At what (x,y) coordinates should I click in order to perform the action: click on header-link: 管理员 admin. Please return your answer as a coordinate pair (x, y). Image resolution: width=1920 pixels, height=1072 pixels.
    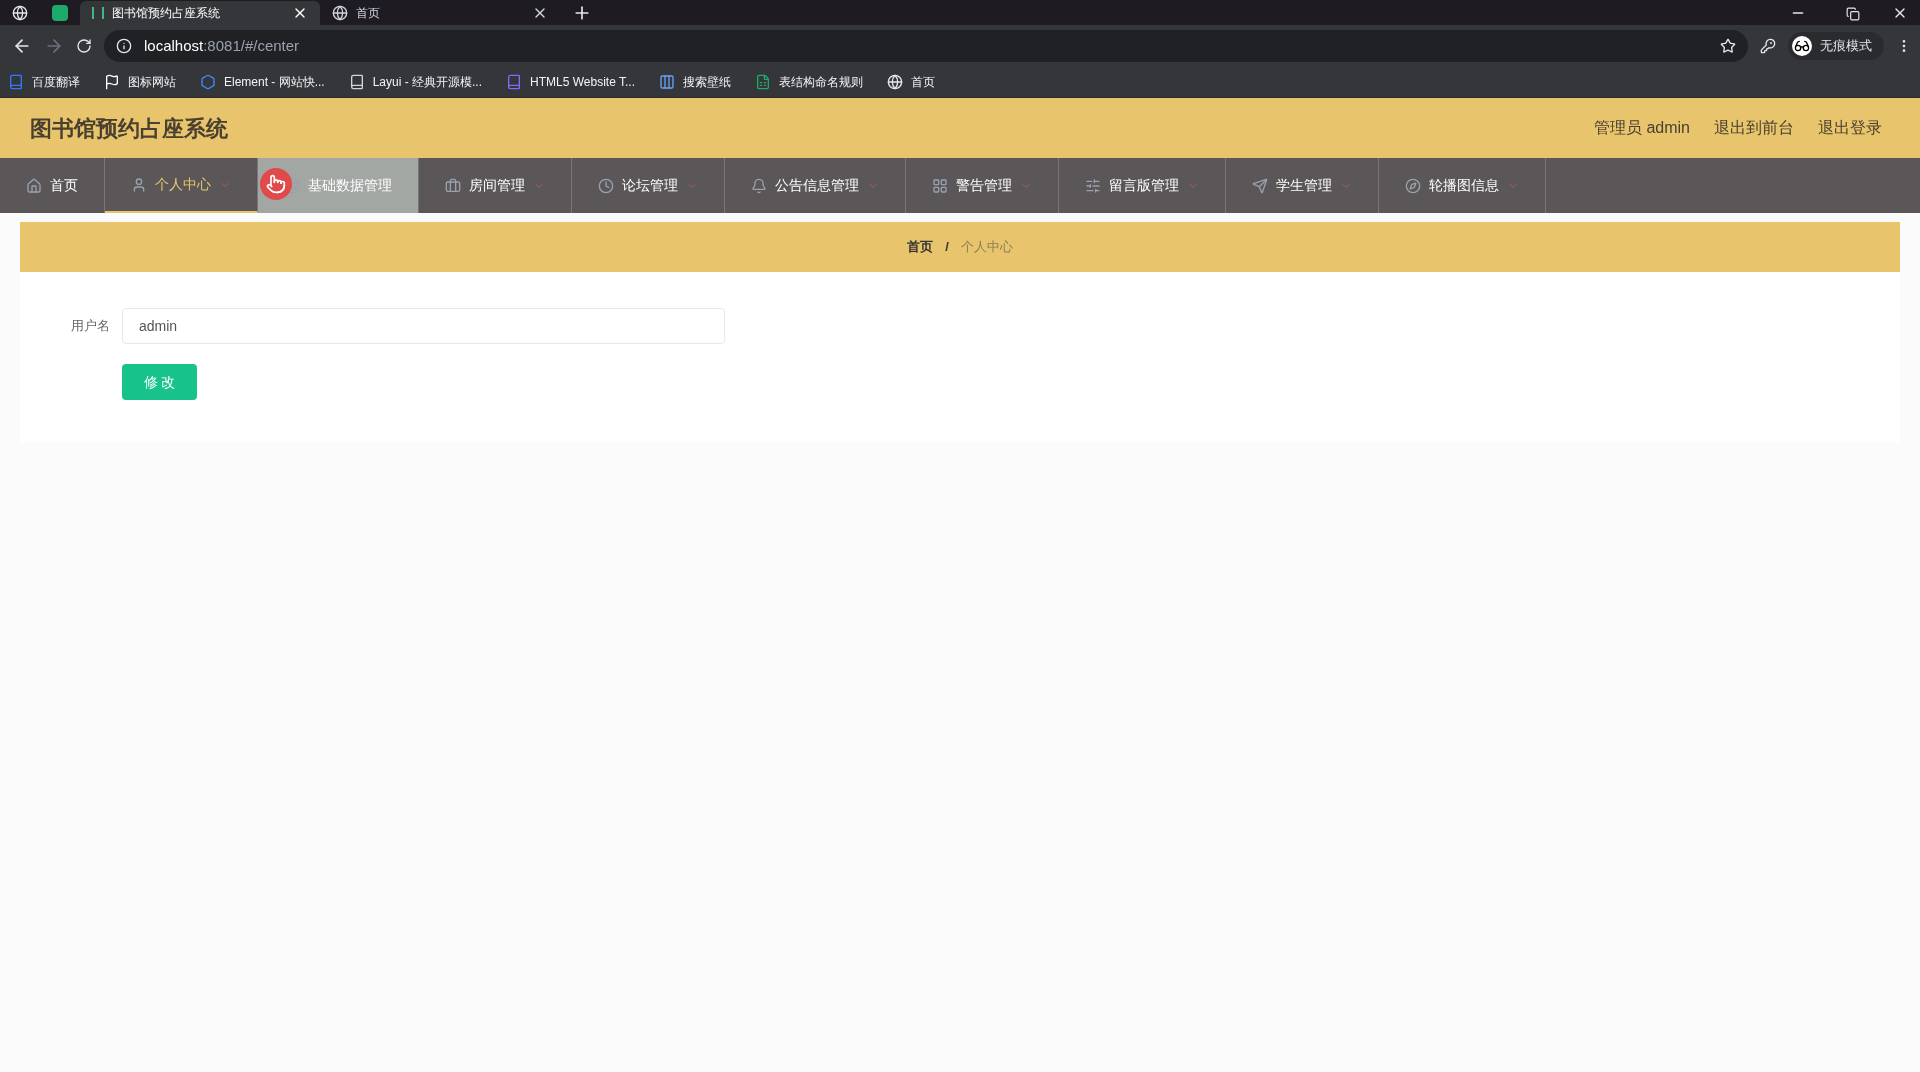
    Looking at the image, I should click on (1641, 128).